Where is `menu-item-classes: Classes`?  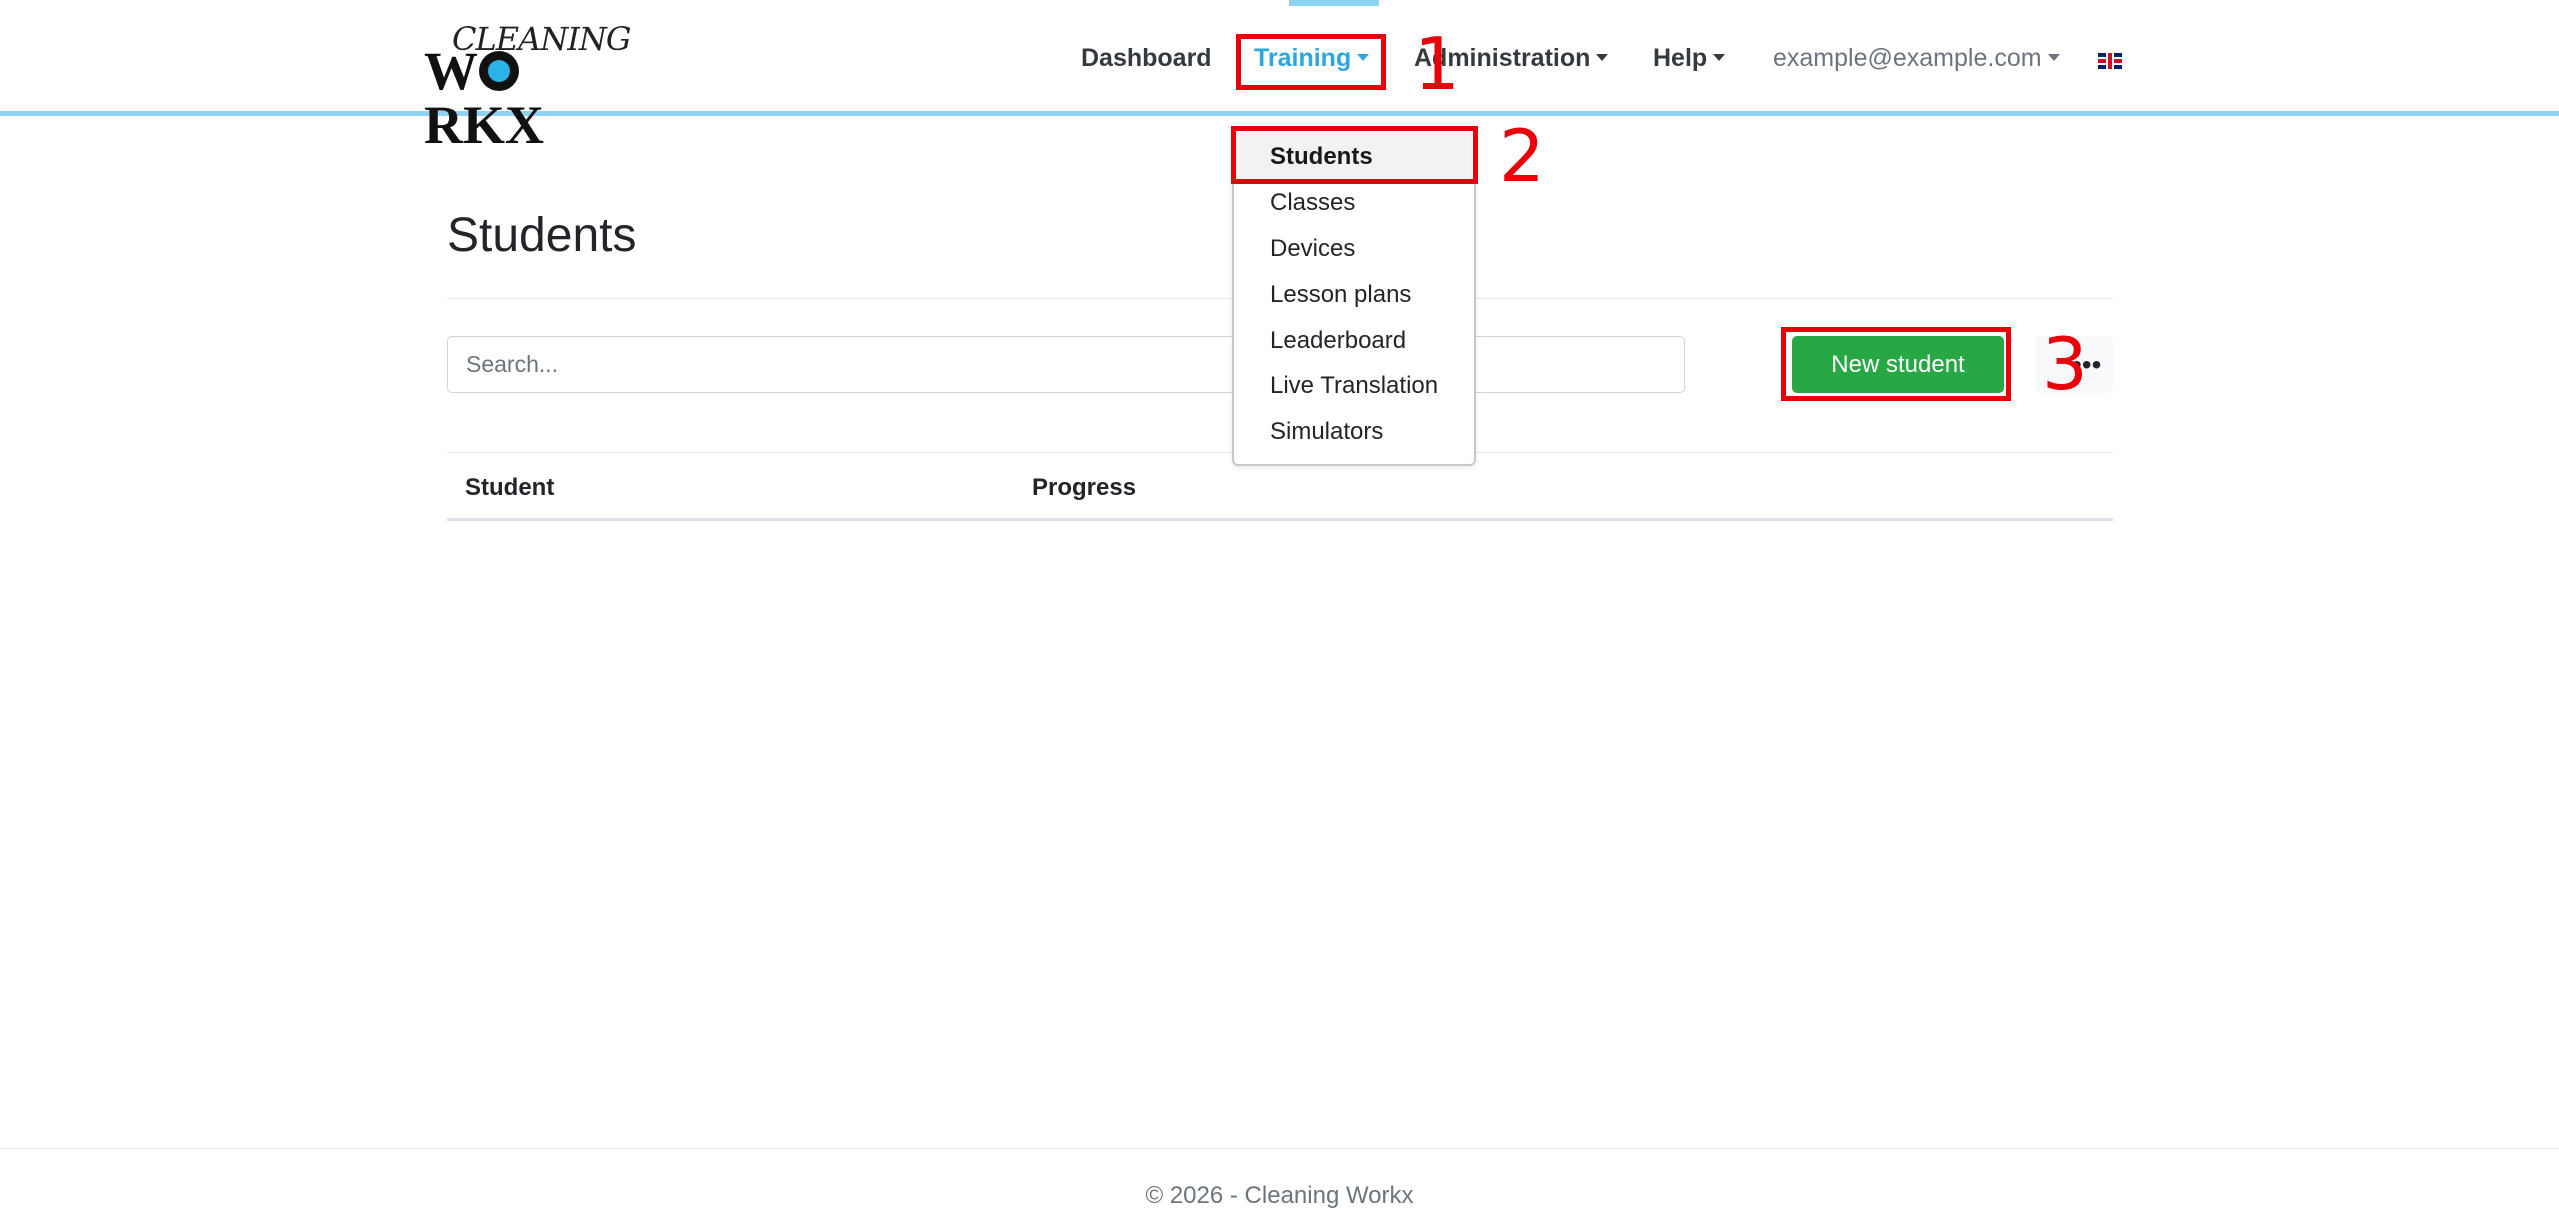 menu-item-classes: Classes is located at coordinates (1312, 203).